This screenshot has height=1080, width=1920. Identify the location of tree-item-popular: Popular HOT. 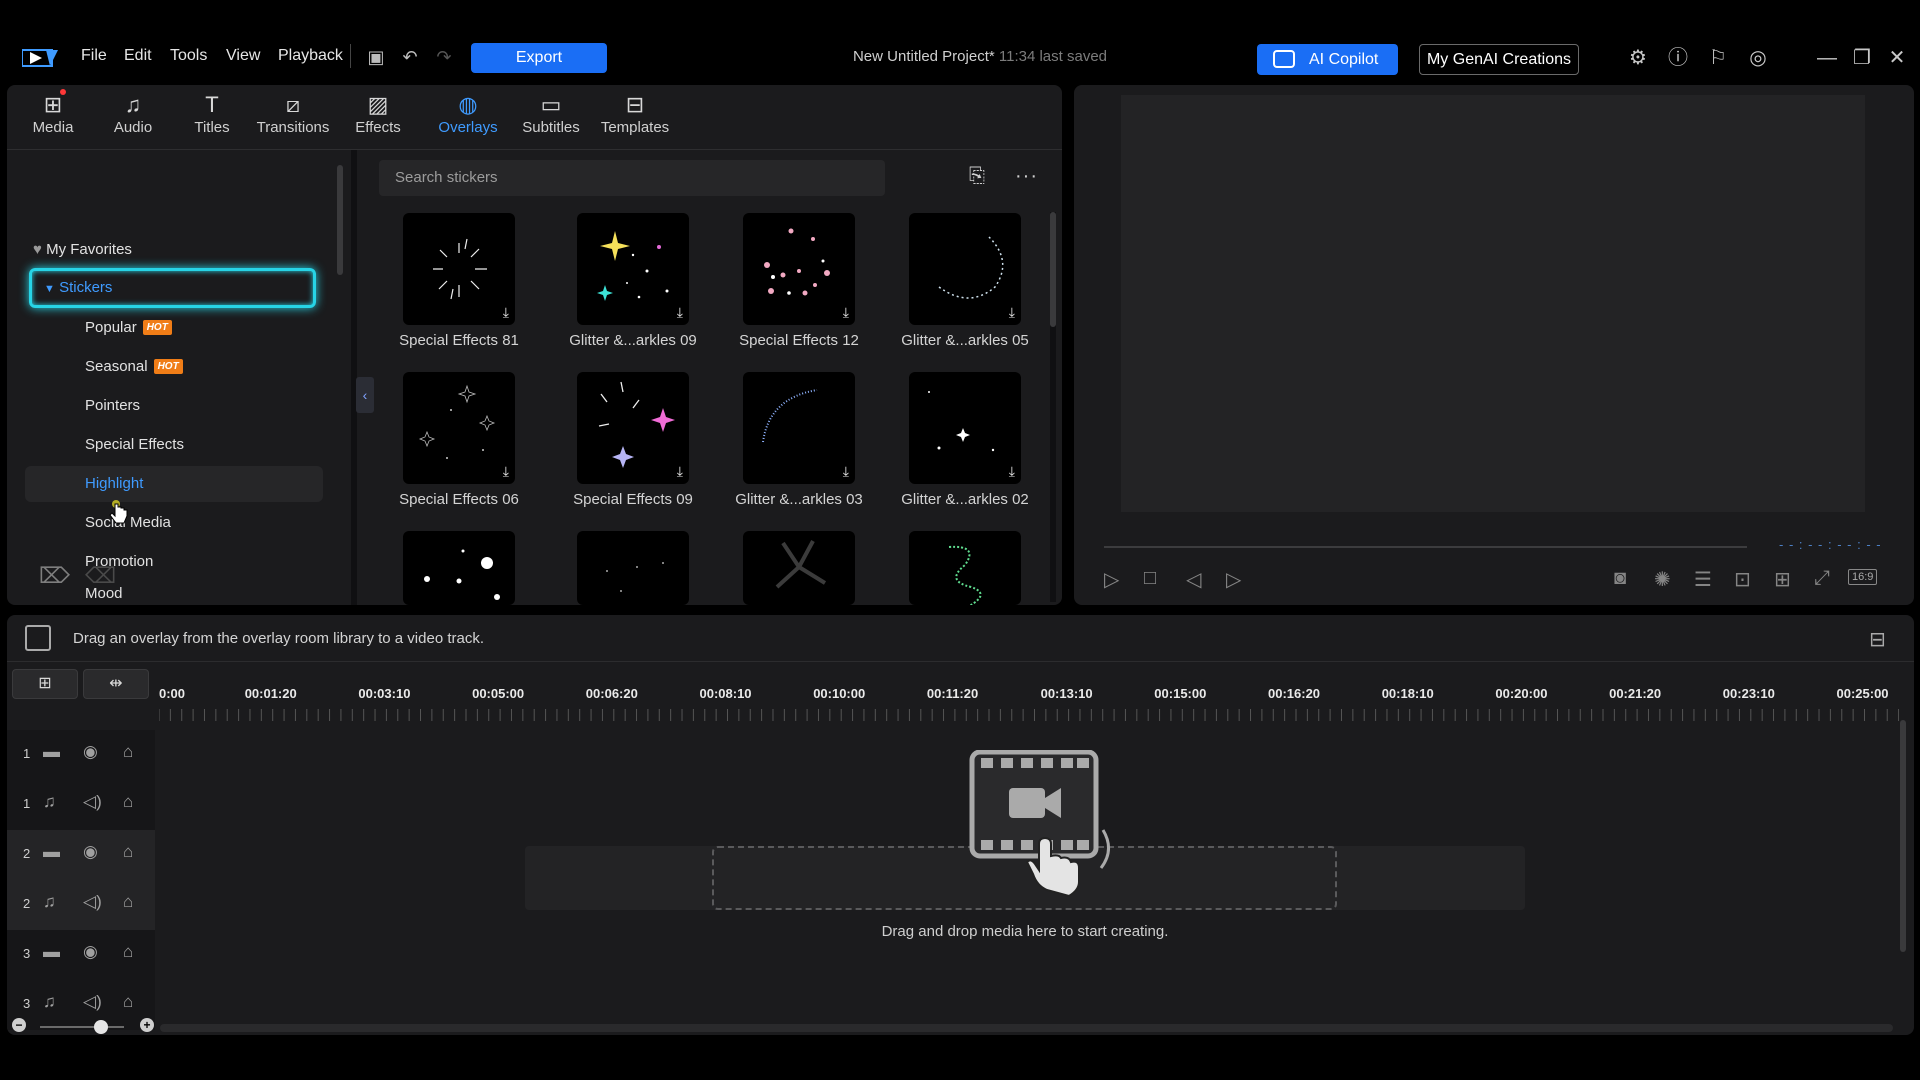
(174, 328).